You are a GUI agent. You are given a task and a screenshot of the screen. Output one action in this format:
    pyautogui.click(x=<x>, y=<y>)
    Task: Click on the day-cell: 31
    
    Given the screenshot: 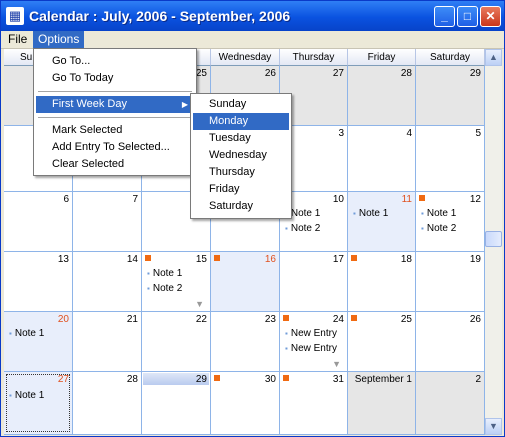 What is the action you would take?
    pyautogui.click(x=314, y=403)
    